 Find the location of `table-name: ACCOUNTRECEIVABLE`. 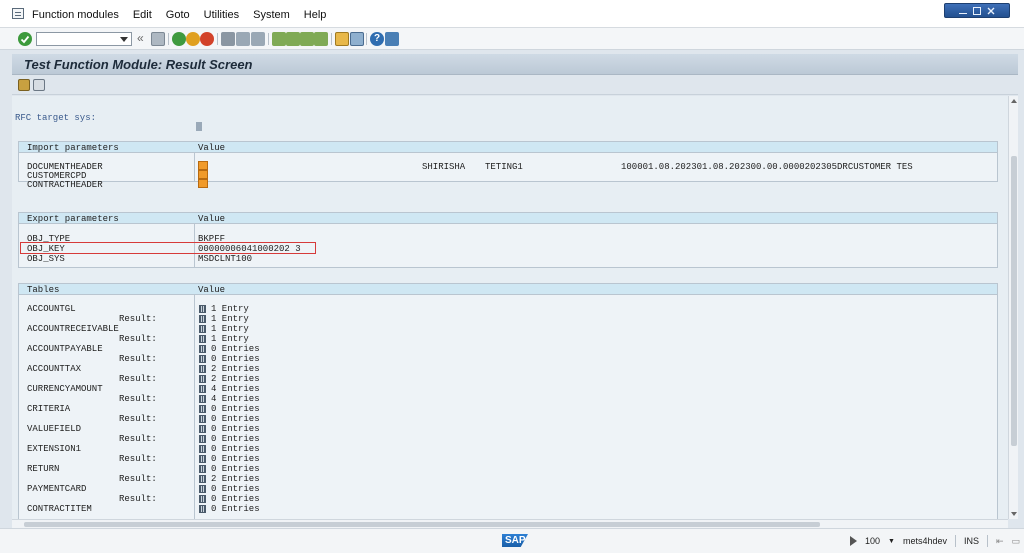

table-name: ACCOUNTRECEIVABLE is located at coordinates (73, 329).